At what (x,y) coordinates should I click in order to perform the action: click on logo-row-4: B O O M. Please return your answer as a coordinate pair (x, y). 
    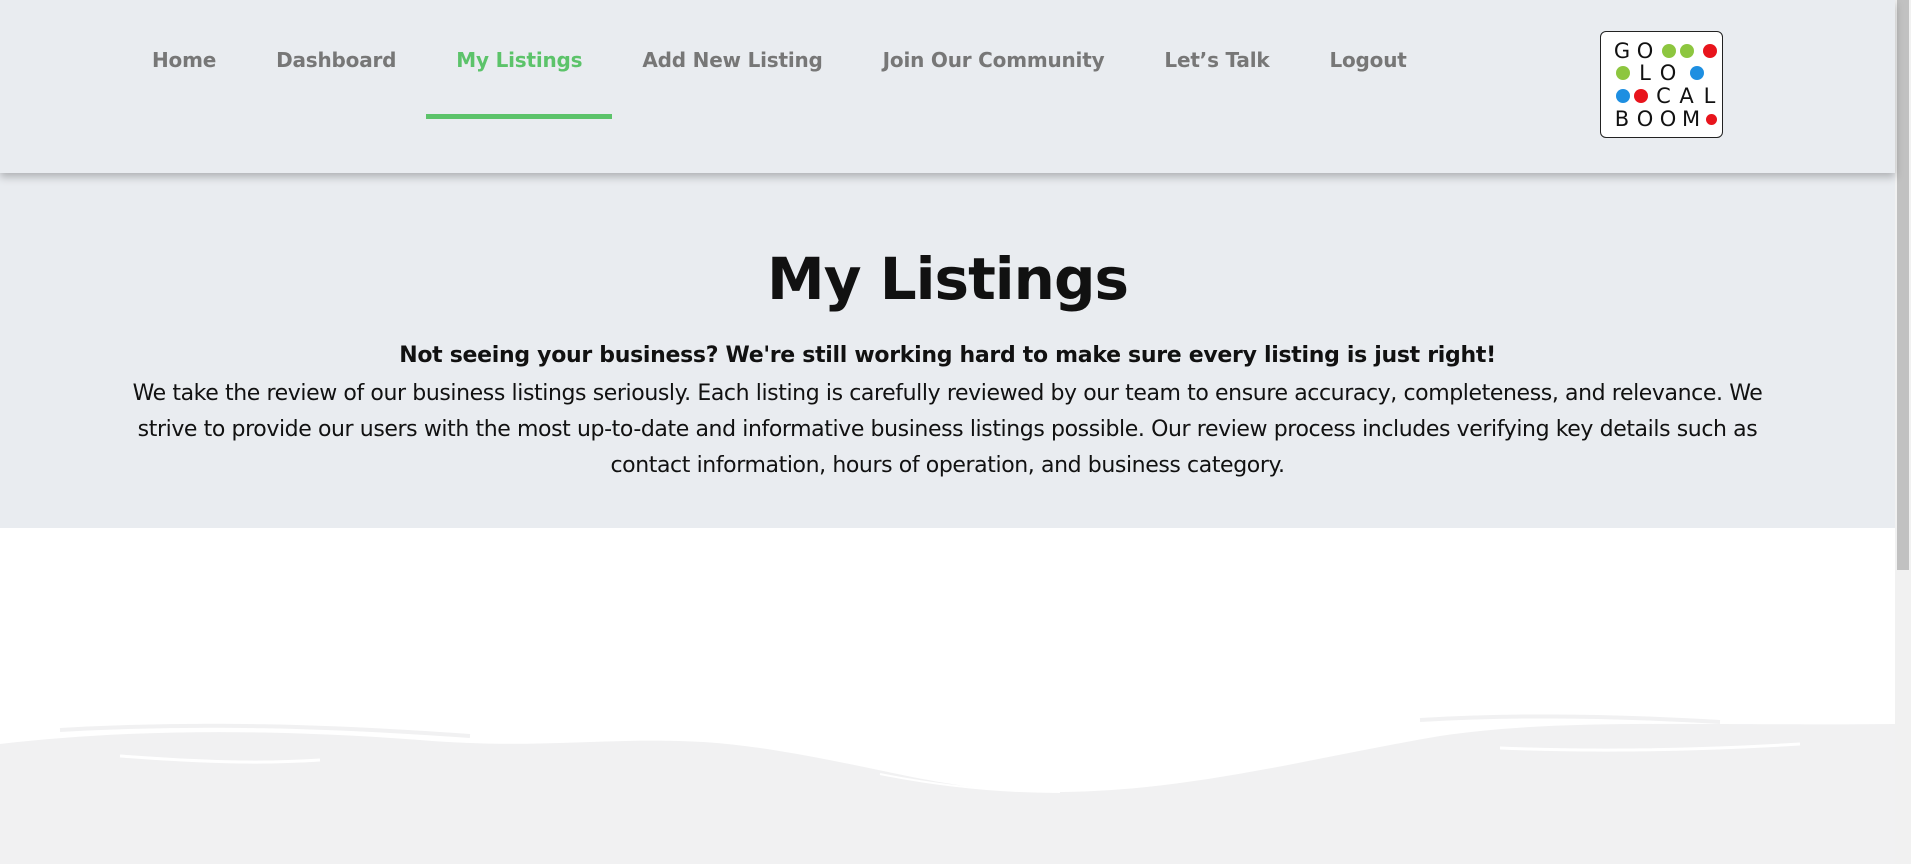
    Looking at the image, I should click on (1665, 119).